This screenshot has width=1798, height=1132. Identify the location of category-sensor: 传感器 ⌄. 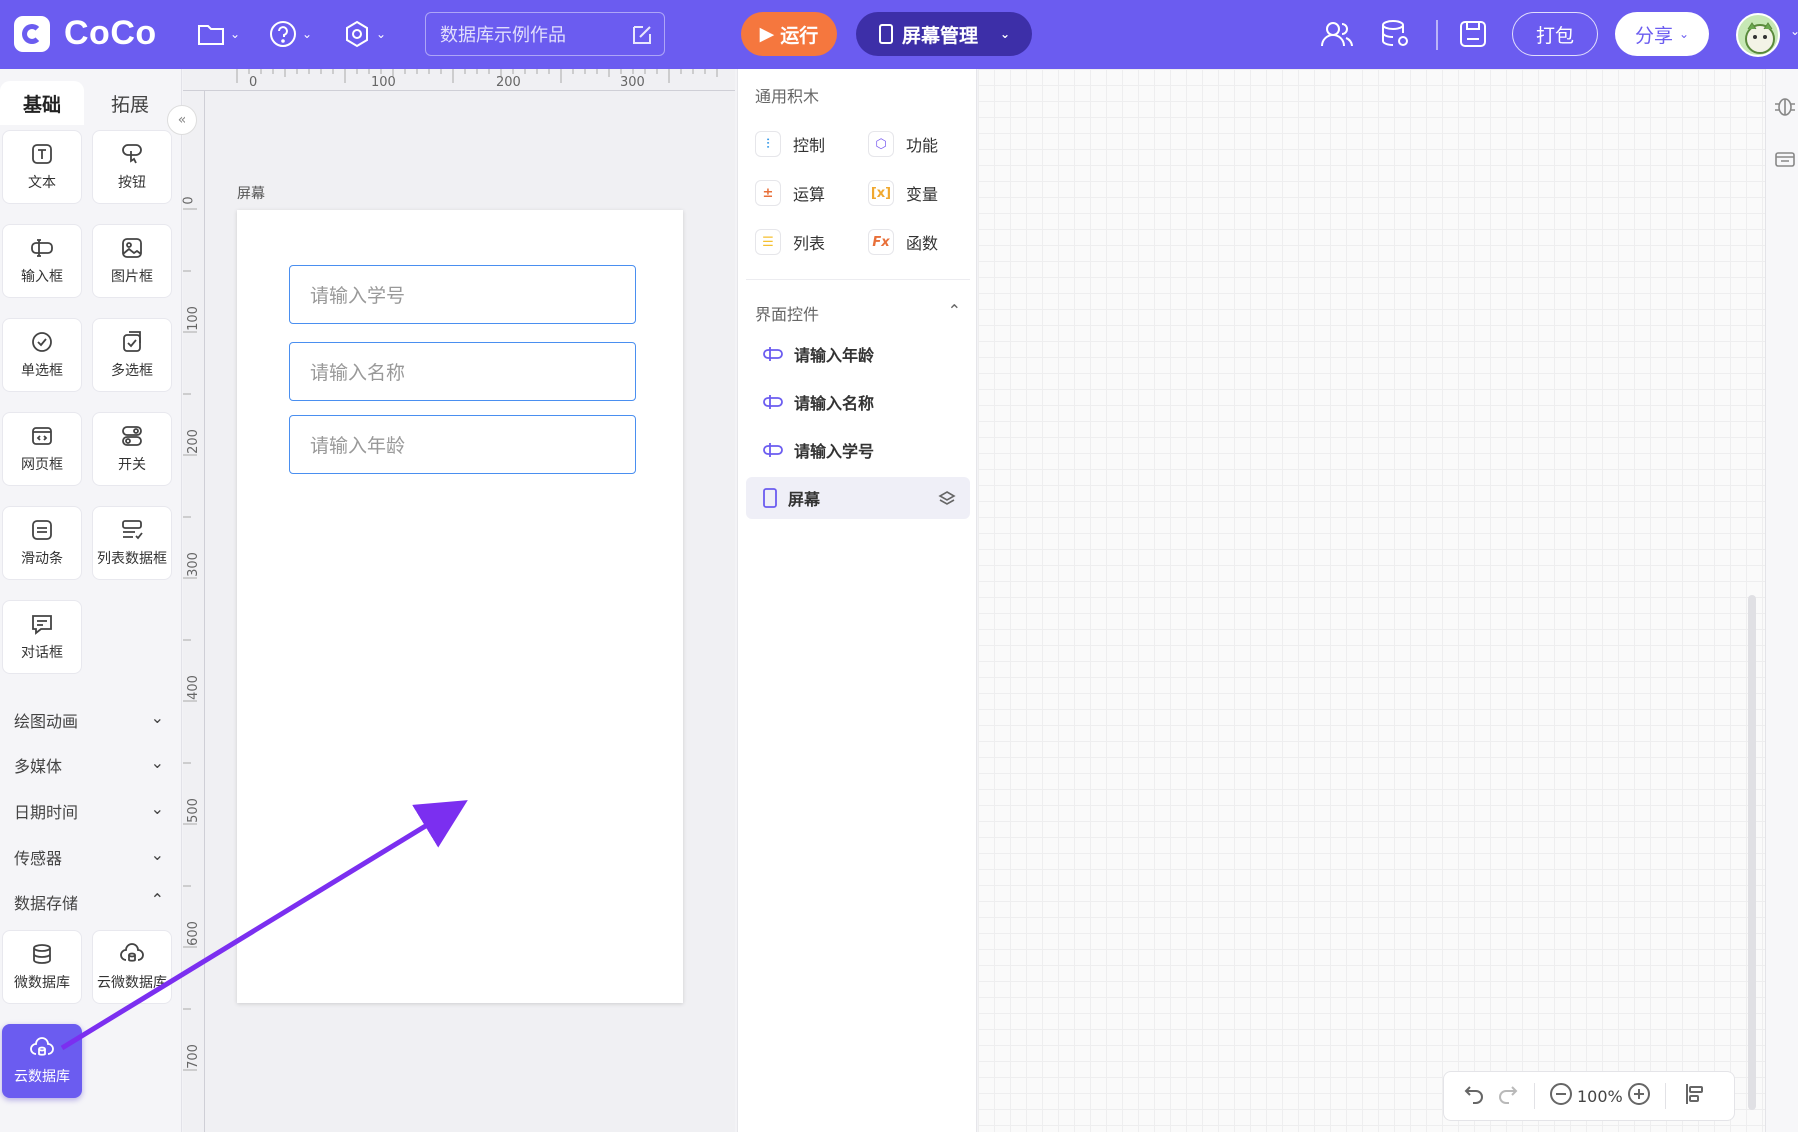
(89, 857).